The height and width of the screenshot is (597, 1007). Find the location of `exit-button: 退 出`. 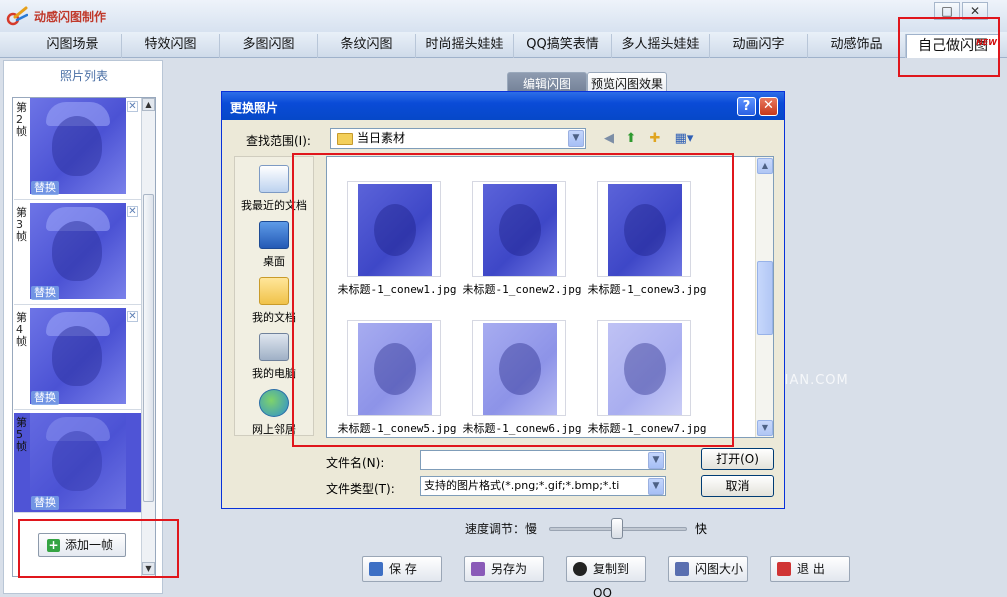

exit-button: 退 出 is located at coordinates (810, 569).